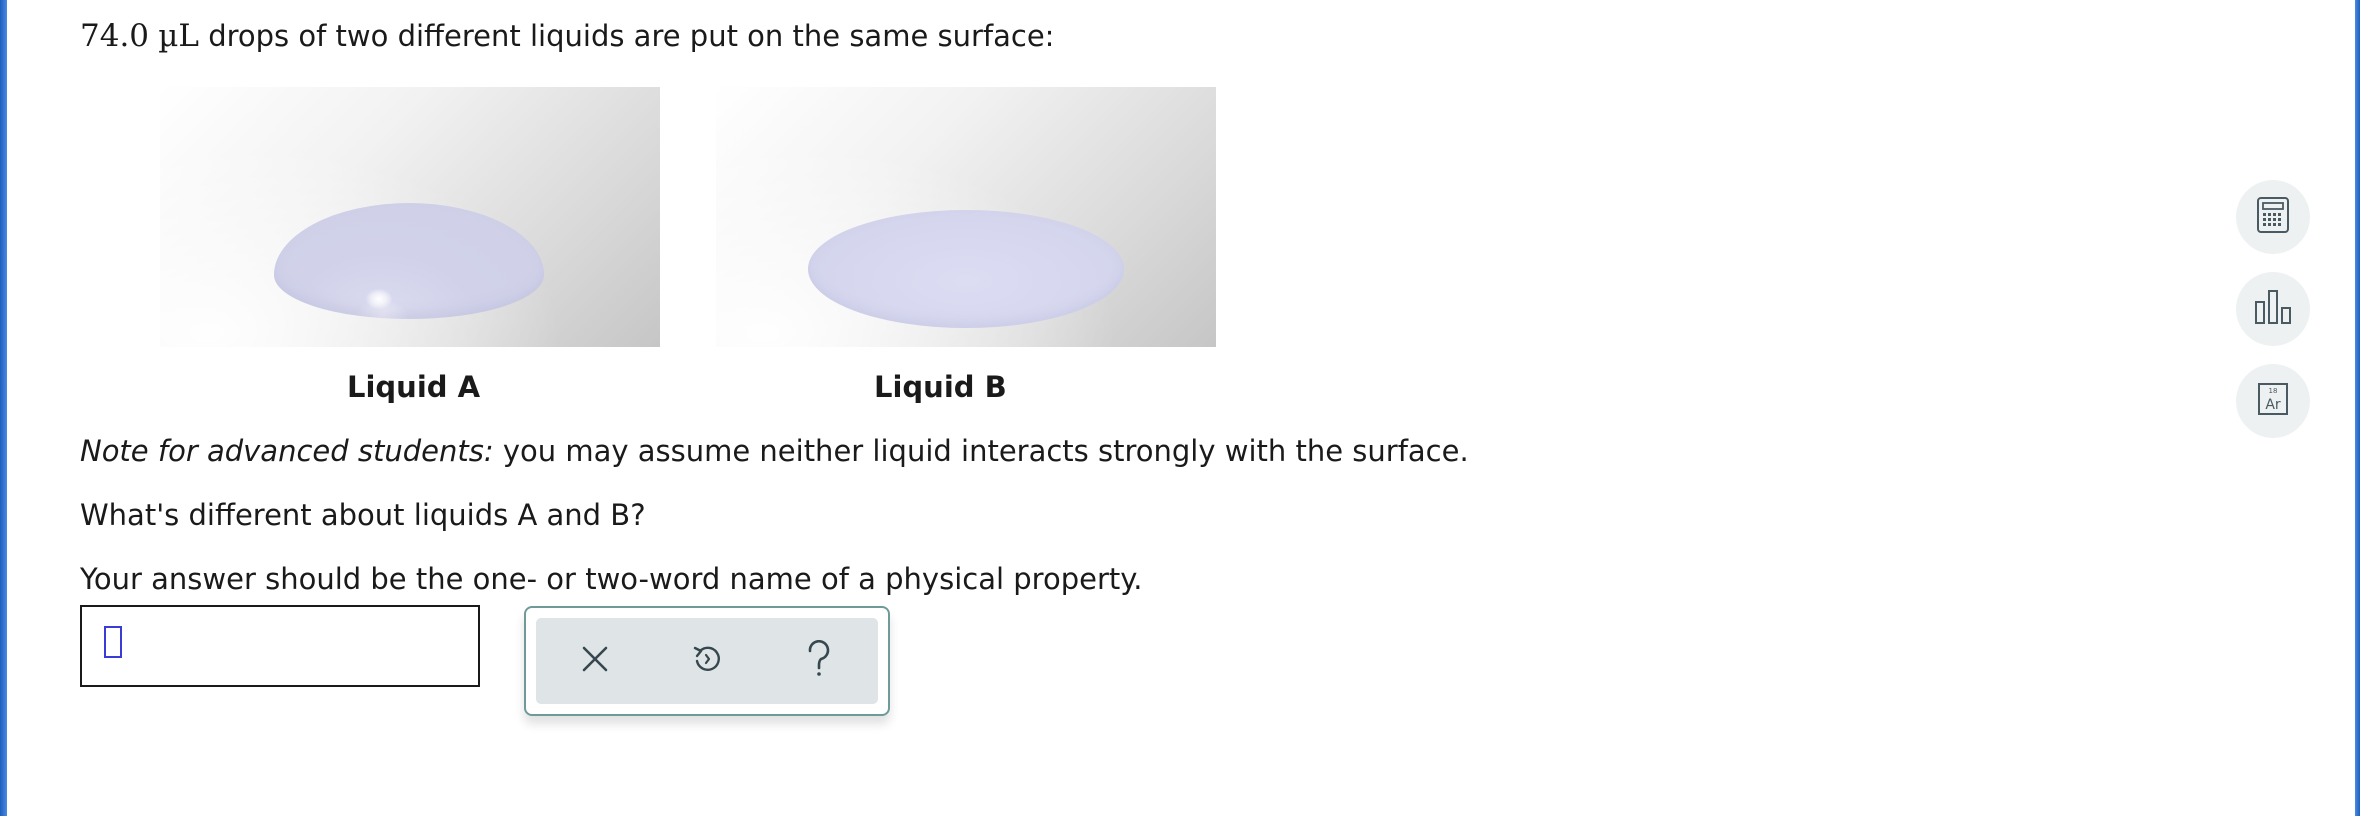  What do you see at coordinates (287, 451) in the screenshot?
I see `advanced-note-label: Note for advanced students:` at bounding box center [287, 451].